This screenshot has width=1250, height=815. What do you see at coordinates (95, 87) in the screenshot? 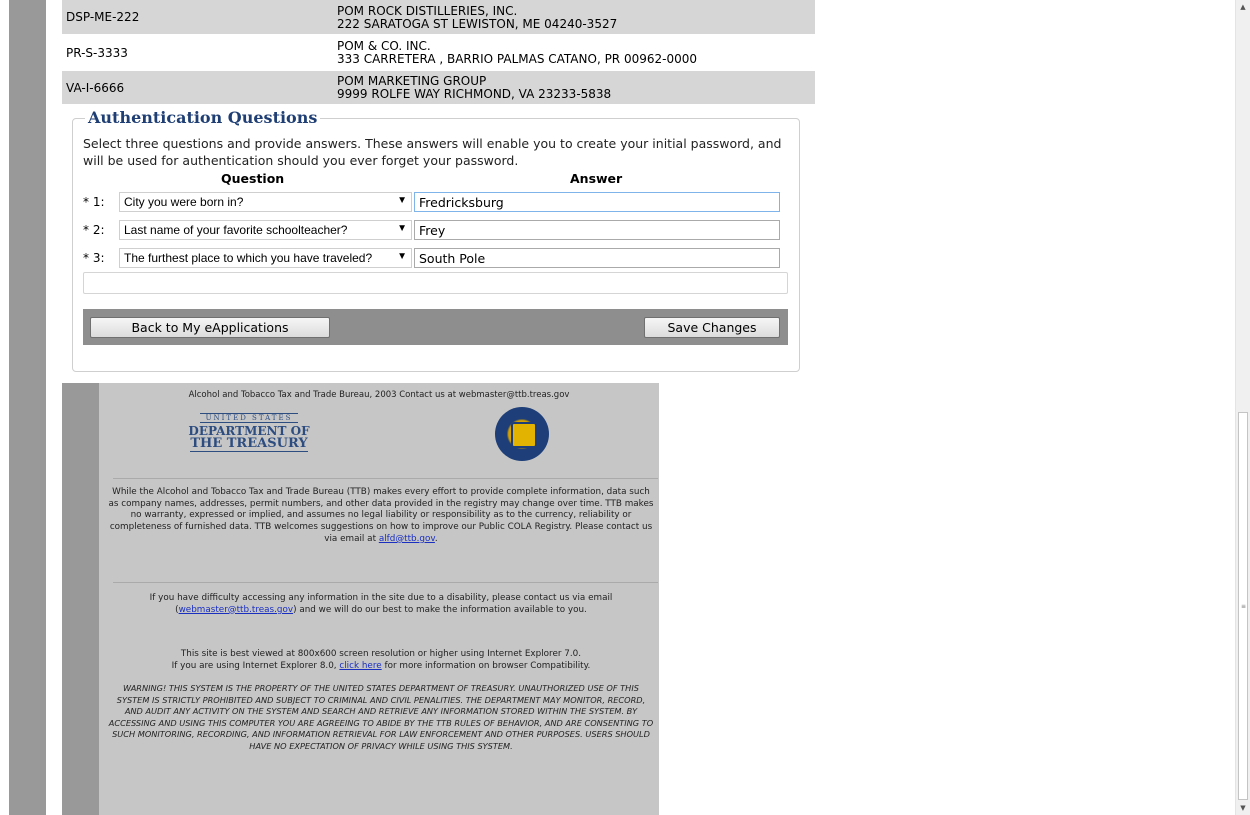
I see `permit-id: VA-I-6666` at bounding box center [95, 87].